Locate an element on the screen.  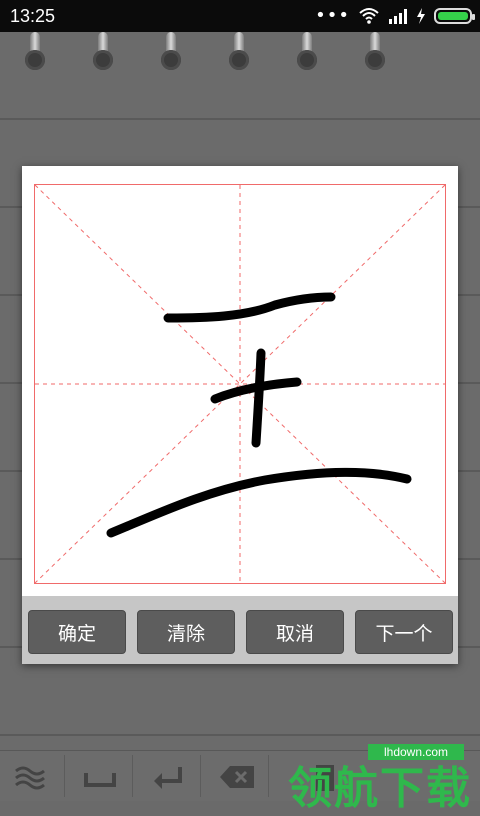
status-bar: 13:25 ••• is located at coordinates (240, 16).